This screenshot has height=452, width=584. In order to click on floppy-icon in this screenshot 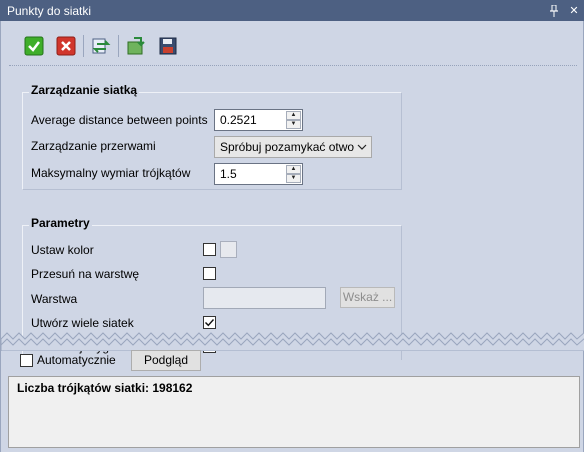, I will do `click(168, 46)`.